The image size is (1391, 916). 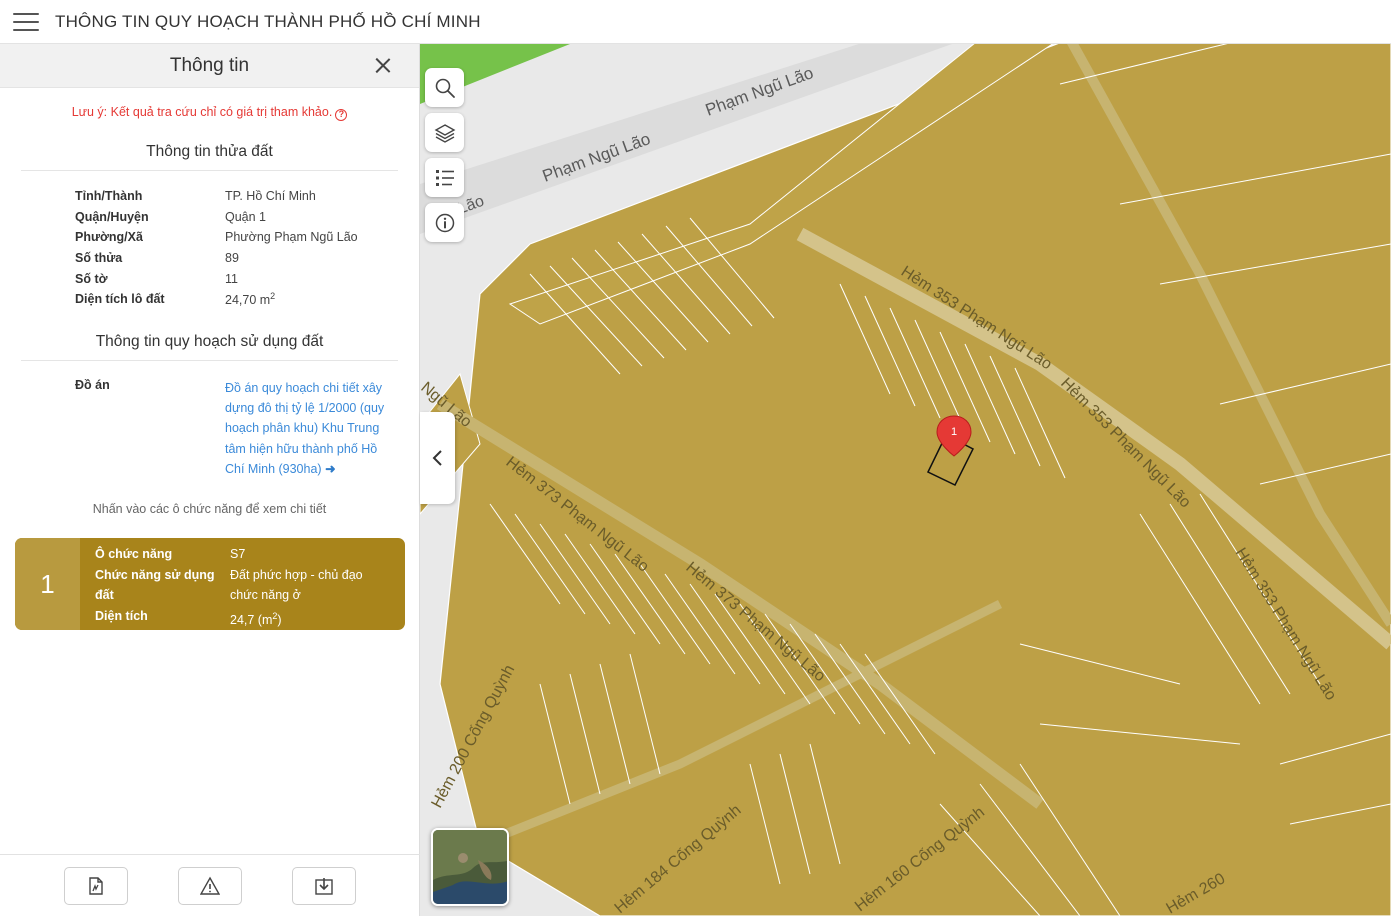 I want to click on warning-icon, so click(x=210, y=885).